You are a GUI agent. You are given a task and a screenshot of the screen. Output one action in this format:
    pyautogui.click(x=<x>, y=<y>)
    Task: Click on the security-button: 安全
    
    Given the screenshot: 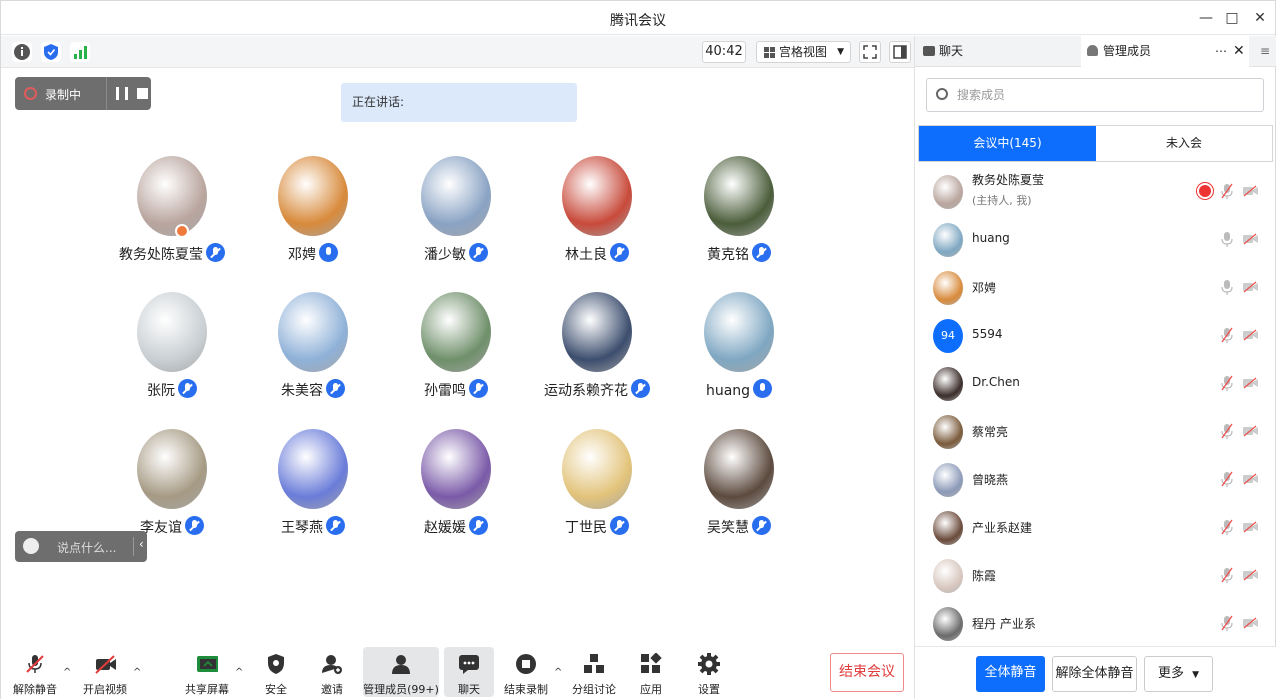 What is the action you would take?
    pyautogui.click(x=276, y=672)
    